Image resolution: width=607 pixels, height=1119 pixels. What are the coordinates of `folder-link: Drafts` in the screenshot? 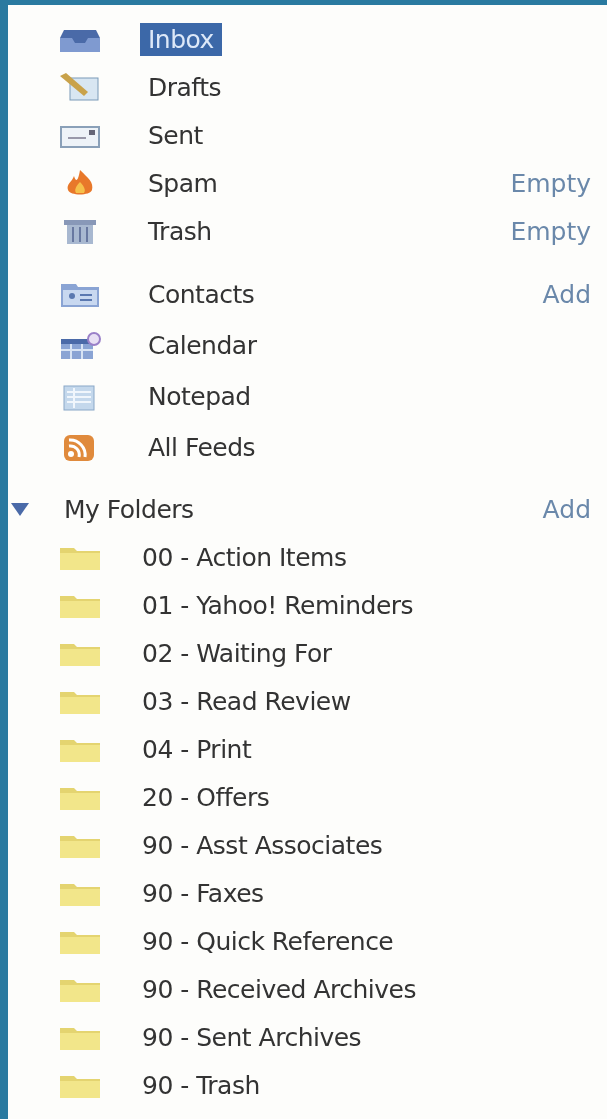 It's located at (185, 87).